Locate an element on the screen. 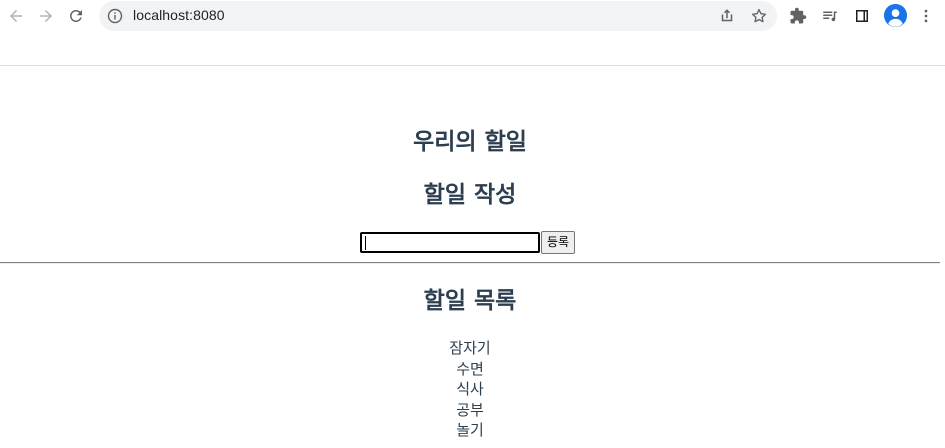 This screenshot has width=945, height=448. todo-input is located at coordinates (450, 242).